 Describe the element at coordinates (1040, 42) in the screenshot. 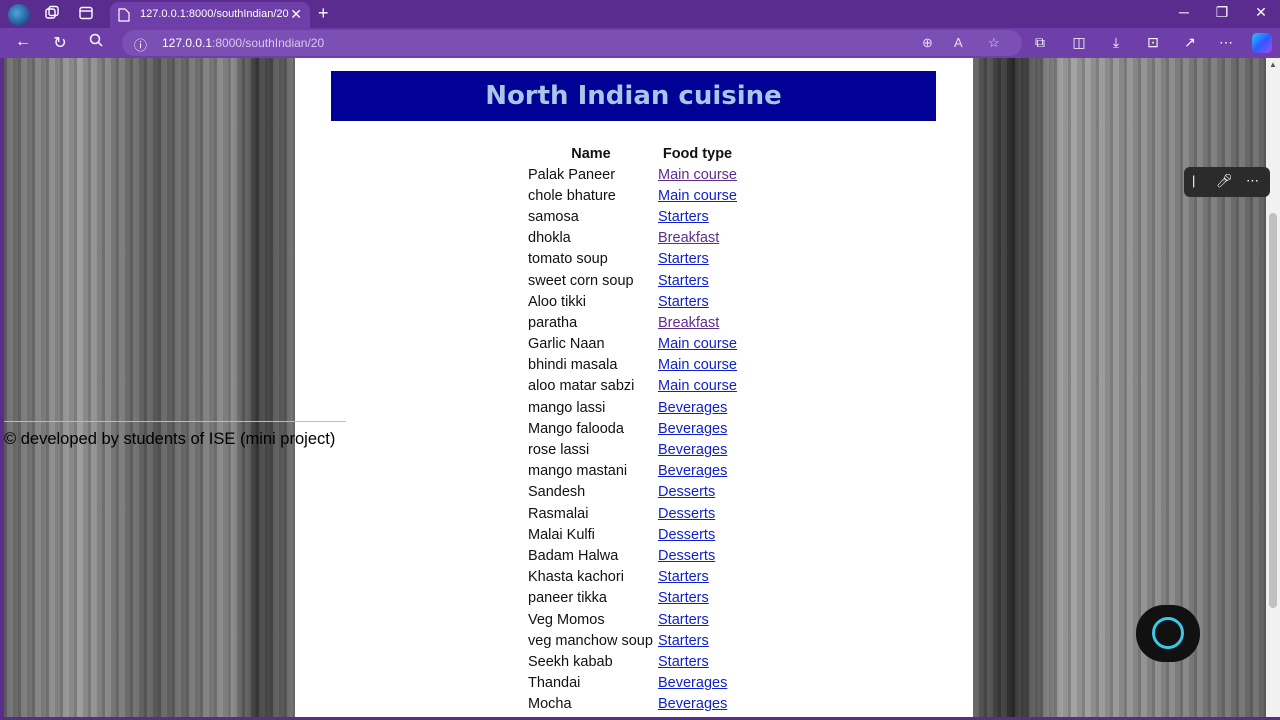

I see `extensions-icon: ⧉` at that location.